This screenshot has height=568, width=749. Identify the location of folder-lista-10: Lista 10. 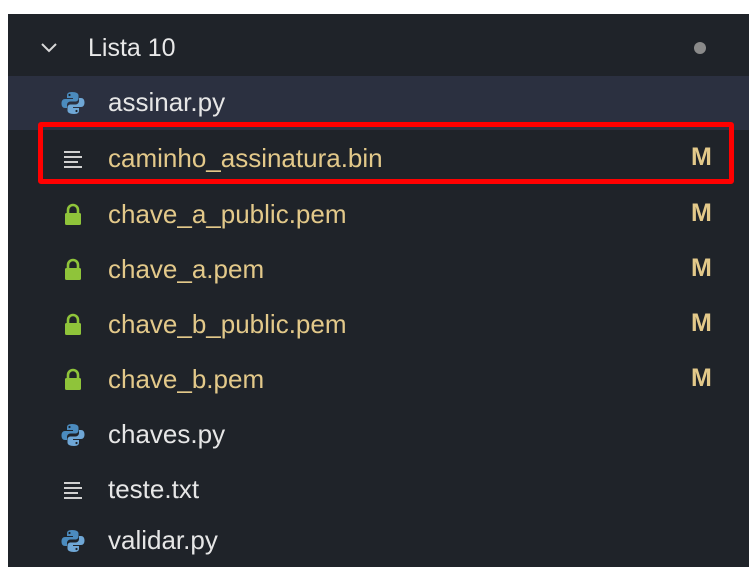
(378, 47).